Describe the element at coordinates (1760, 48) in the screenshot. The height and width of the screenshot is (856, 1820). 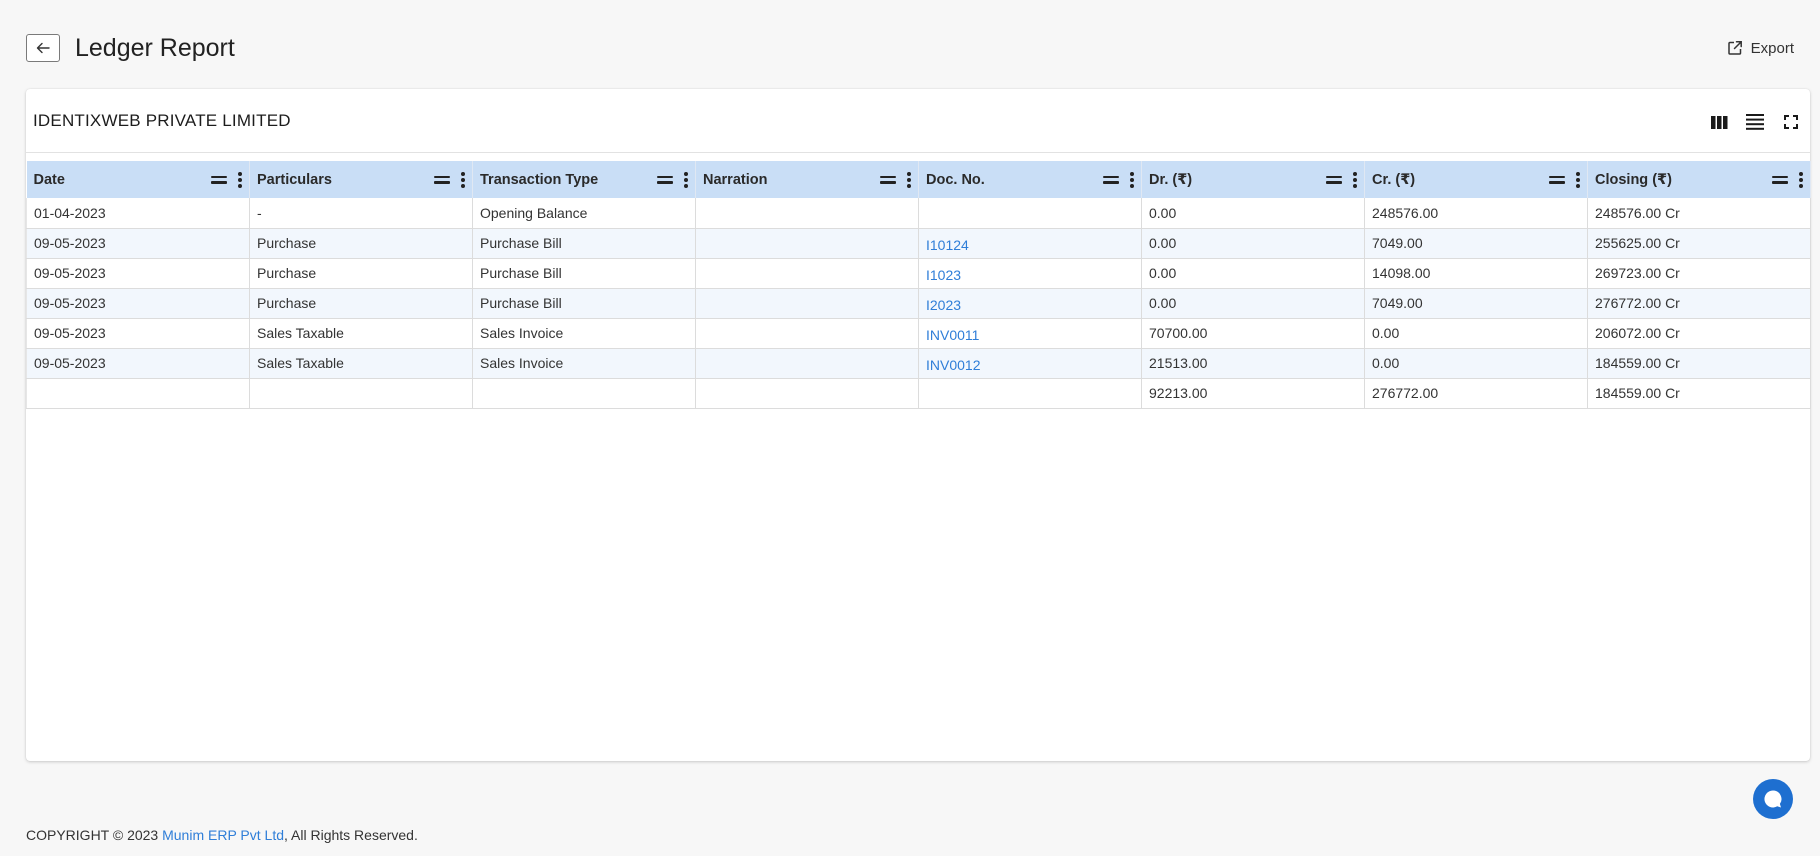
I see `export-button: Export` at that location.